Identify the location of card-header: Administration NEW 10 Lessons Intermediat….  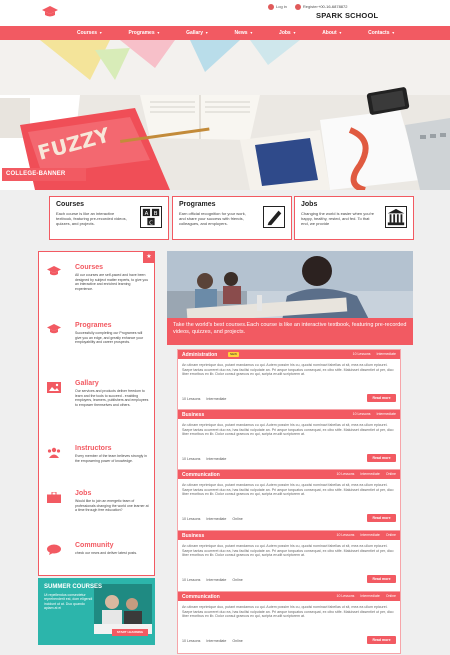
(289, 354).